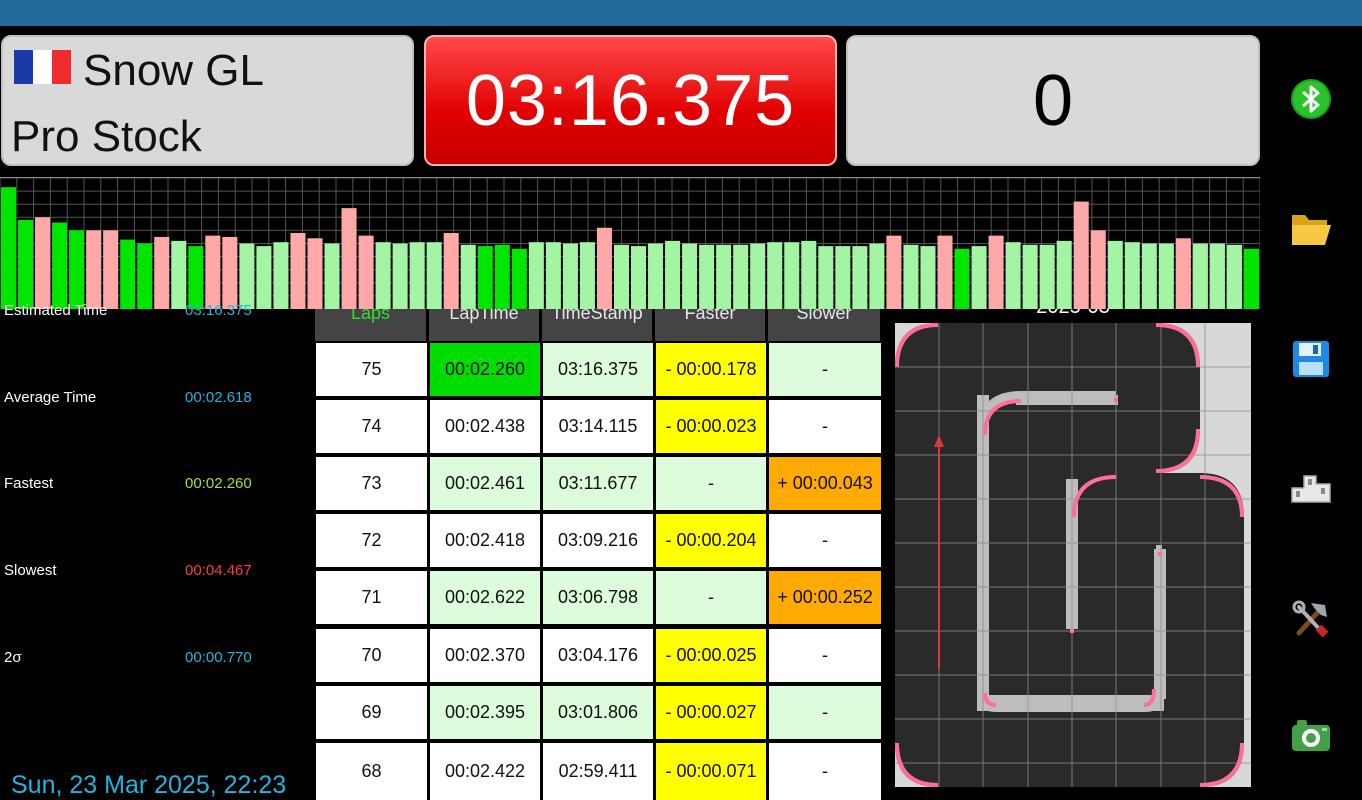 This screenshot has height=800, width=1362. What do you see at coordinates (371, 325) in the screenshot?
I see `column-header-laps: Laps` at bounding box center [371, 325].